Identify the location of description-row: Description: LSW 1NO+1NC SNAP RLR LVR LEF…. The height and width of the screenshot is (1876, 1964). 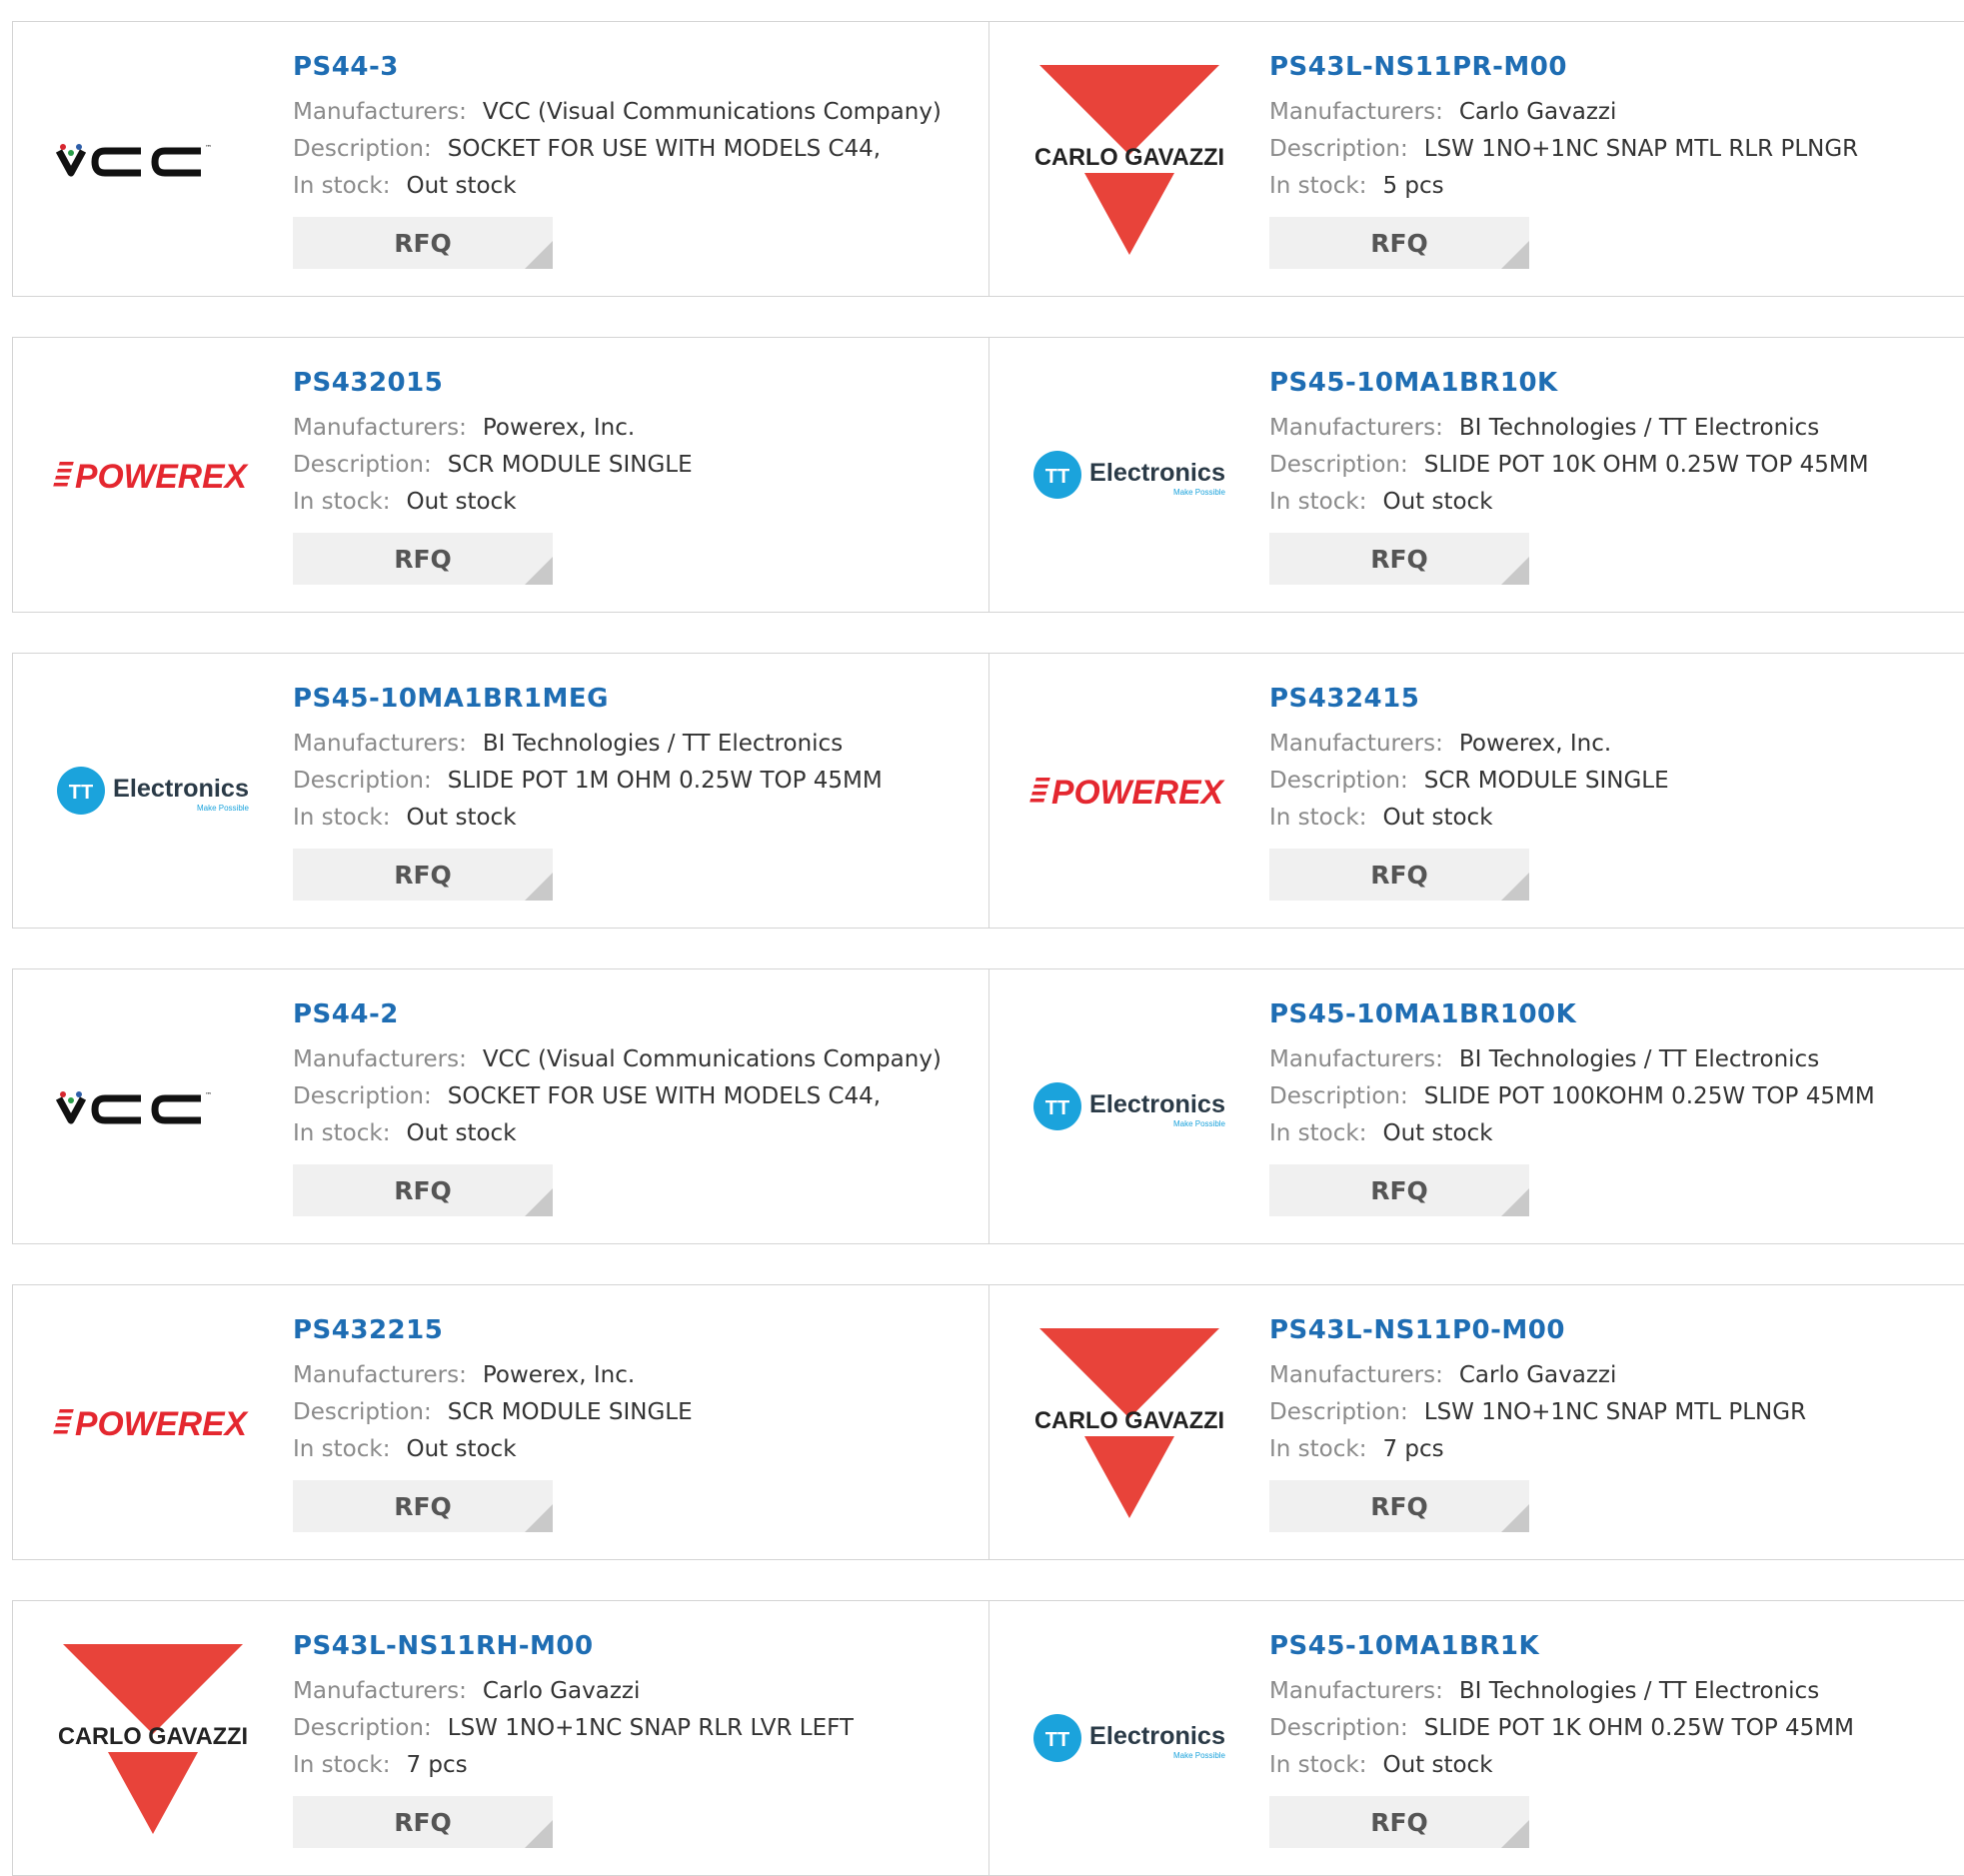
(573, 1728).